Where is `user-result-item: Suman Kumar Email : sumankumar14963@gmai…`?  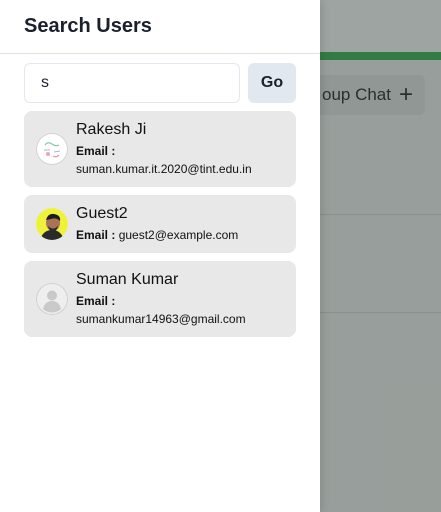
user-result-item: Suman Kumar Email : sumankumar14963@gmai… is located at coordinates (160, 299).